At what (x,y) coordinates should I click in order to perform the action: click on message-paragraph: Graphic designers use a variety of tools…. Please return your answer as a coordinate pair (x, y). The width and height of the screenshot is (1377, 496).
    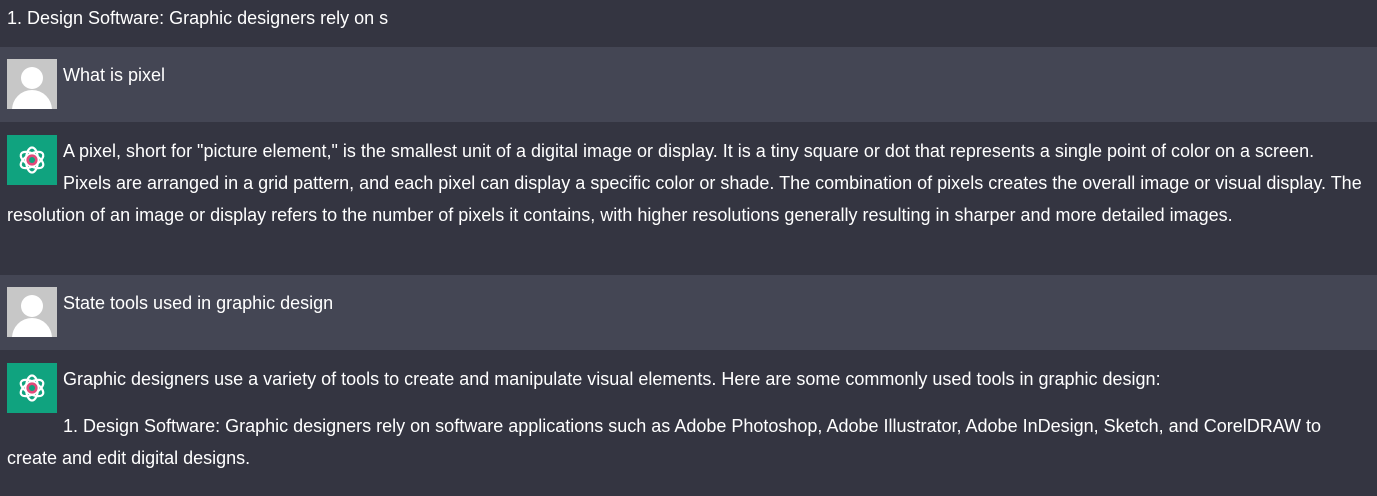
    Looking at the image, I should click on (612, 379).